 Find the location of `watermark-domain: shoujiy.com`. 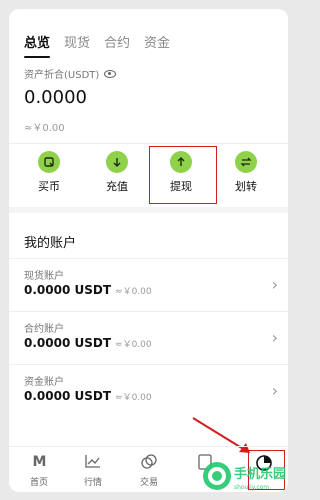

watermark-domain: shoujiy.com is located at coordinates (251, 487).